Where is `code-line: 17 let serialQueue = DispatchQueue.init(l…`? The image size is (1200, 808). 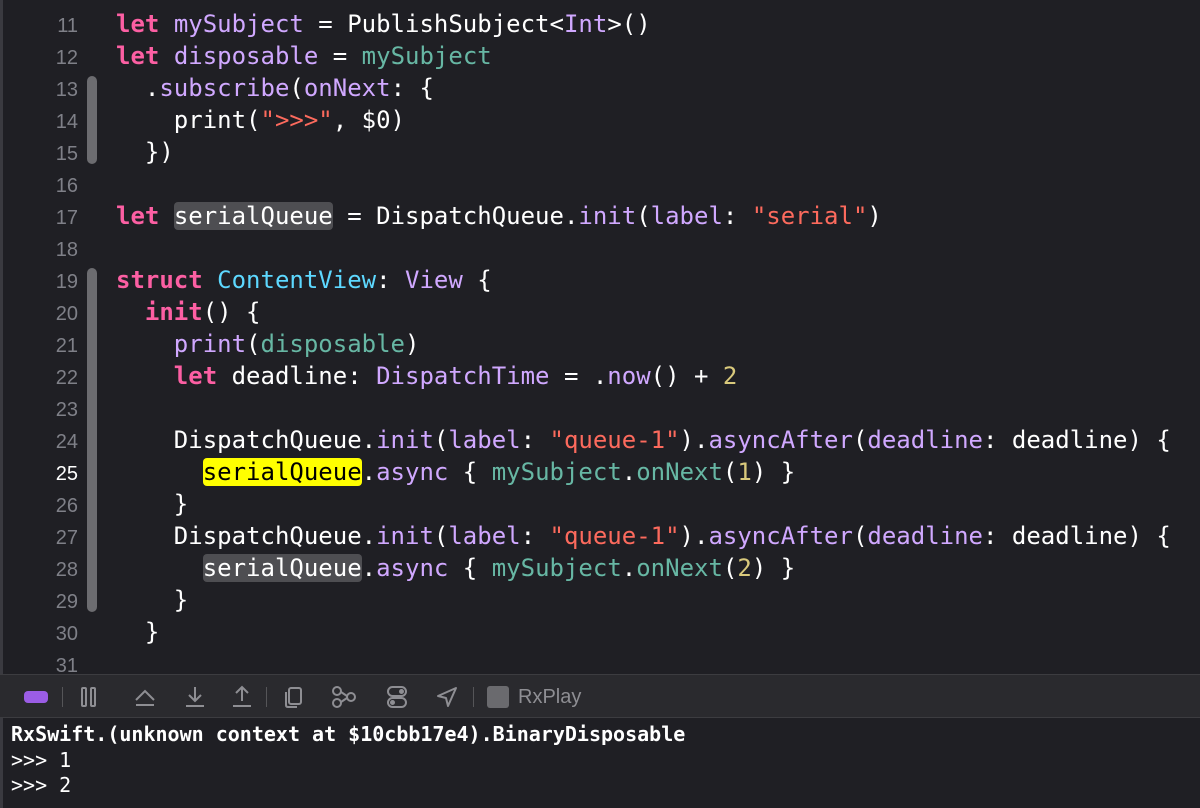
code-line: 17 let serialQueue = DispatchQueue.init(l… is located at coordinates (600, 216).